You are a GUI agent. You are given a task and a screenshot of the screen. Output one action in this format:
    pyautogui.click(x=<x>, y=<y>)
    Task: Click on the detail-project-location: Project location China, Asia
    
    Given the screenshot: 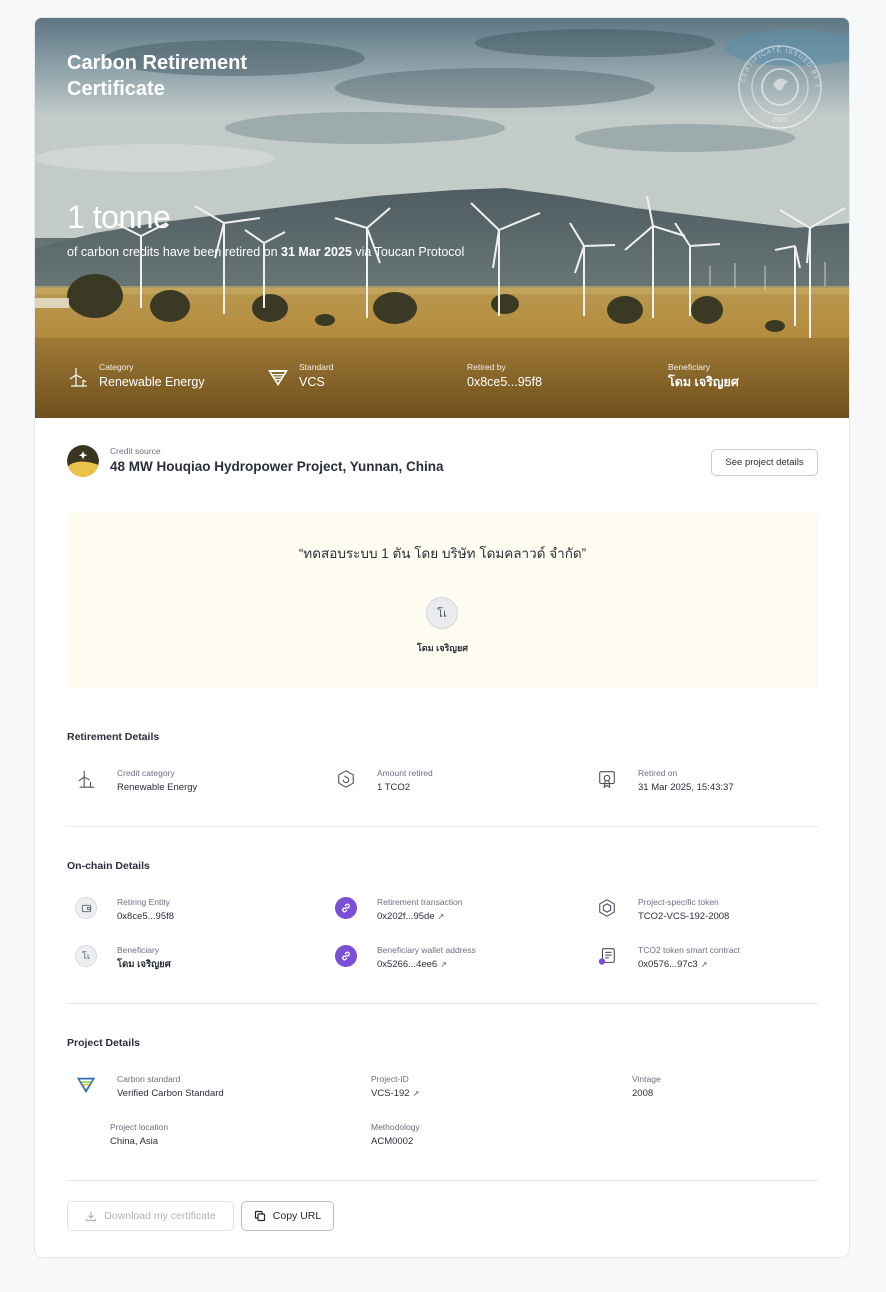 What is the action you would take?
    pyautogui.click(x=139, y=1134)
    